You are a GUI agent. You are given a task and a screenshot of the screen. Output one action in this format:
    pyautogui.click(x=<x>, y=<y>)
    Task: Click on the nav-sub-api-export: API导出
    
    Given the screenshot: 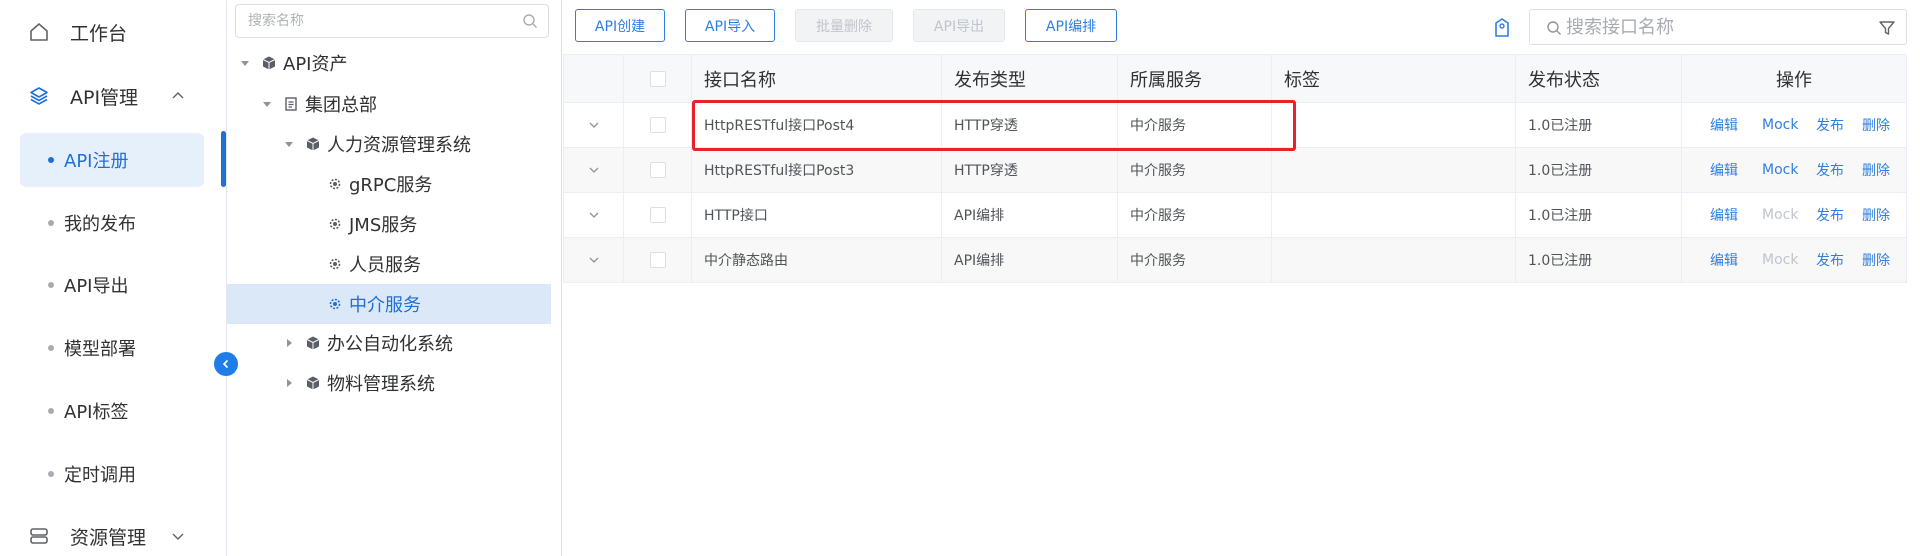 What is the action you would take?
    pyautogui.click(x=112, y=285)
    